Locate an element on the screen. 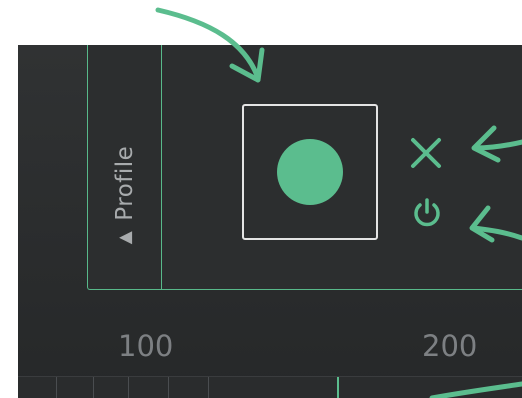  annotation-arrowhead-close is located at coordinates (486, 144).